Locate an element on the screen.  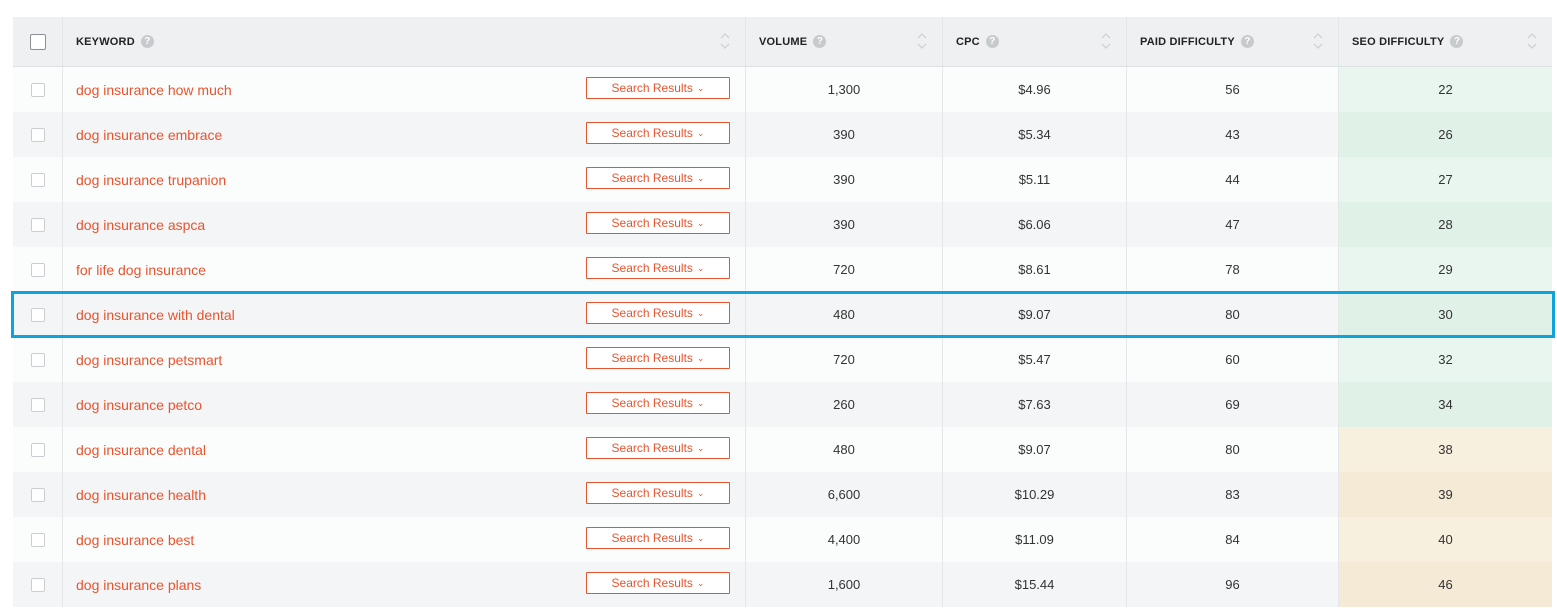
seo-difficulty-cell: 40 is located at coordinates (1445, 539).